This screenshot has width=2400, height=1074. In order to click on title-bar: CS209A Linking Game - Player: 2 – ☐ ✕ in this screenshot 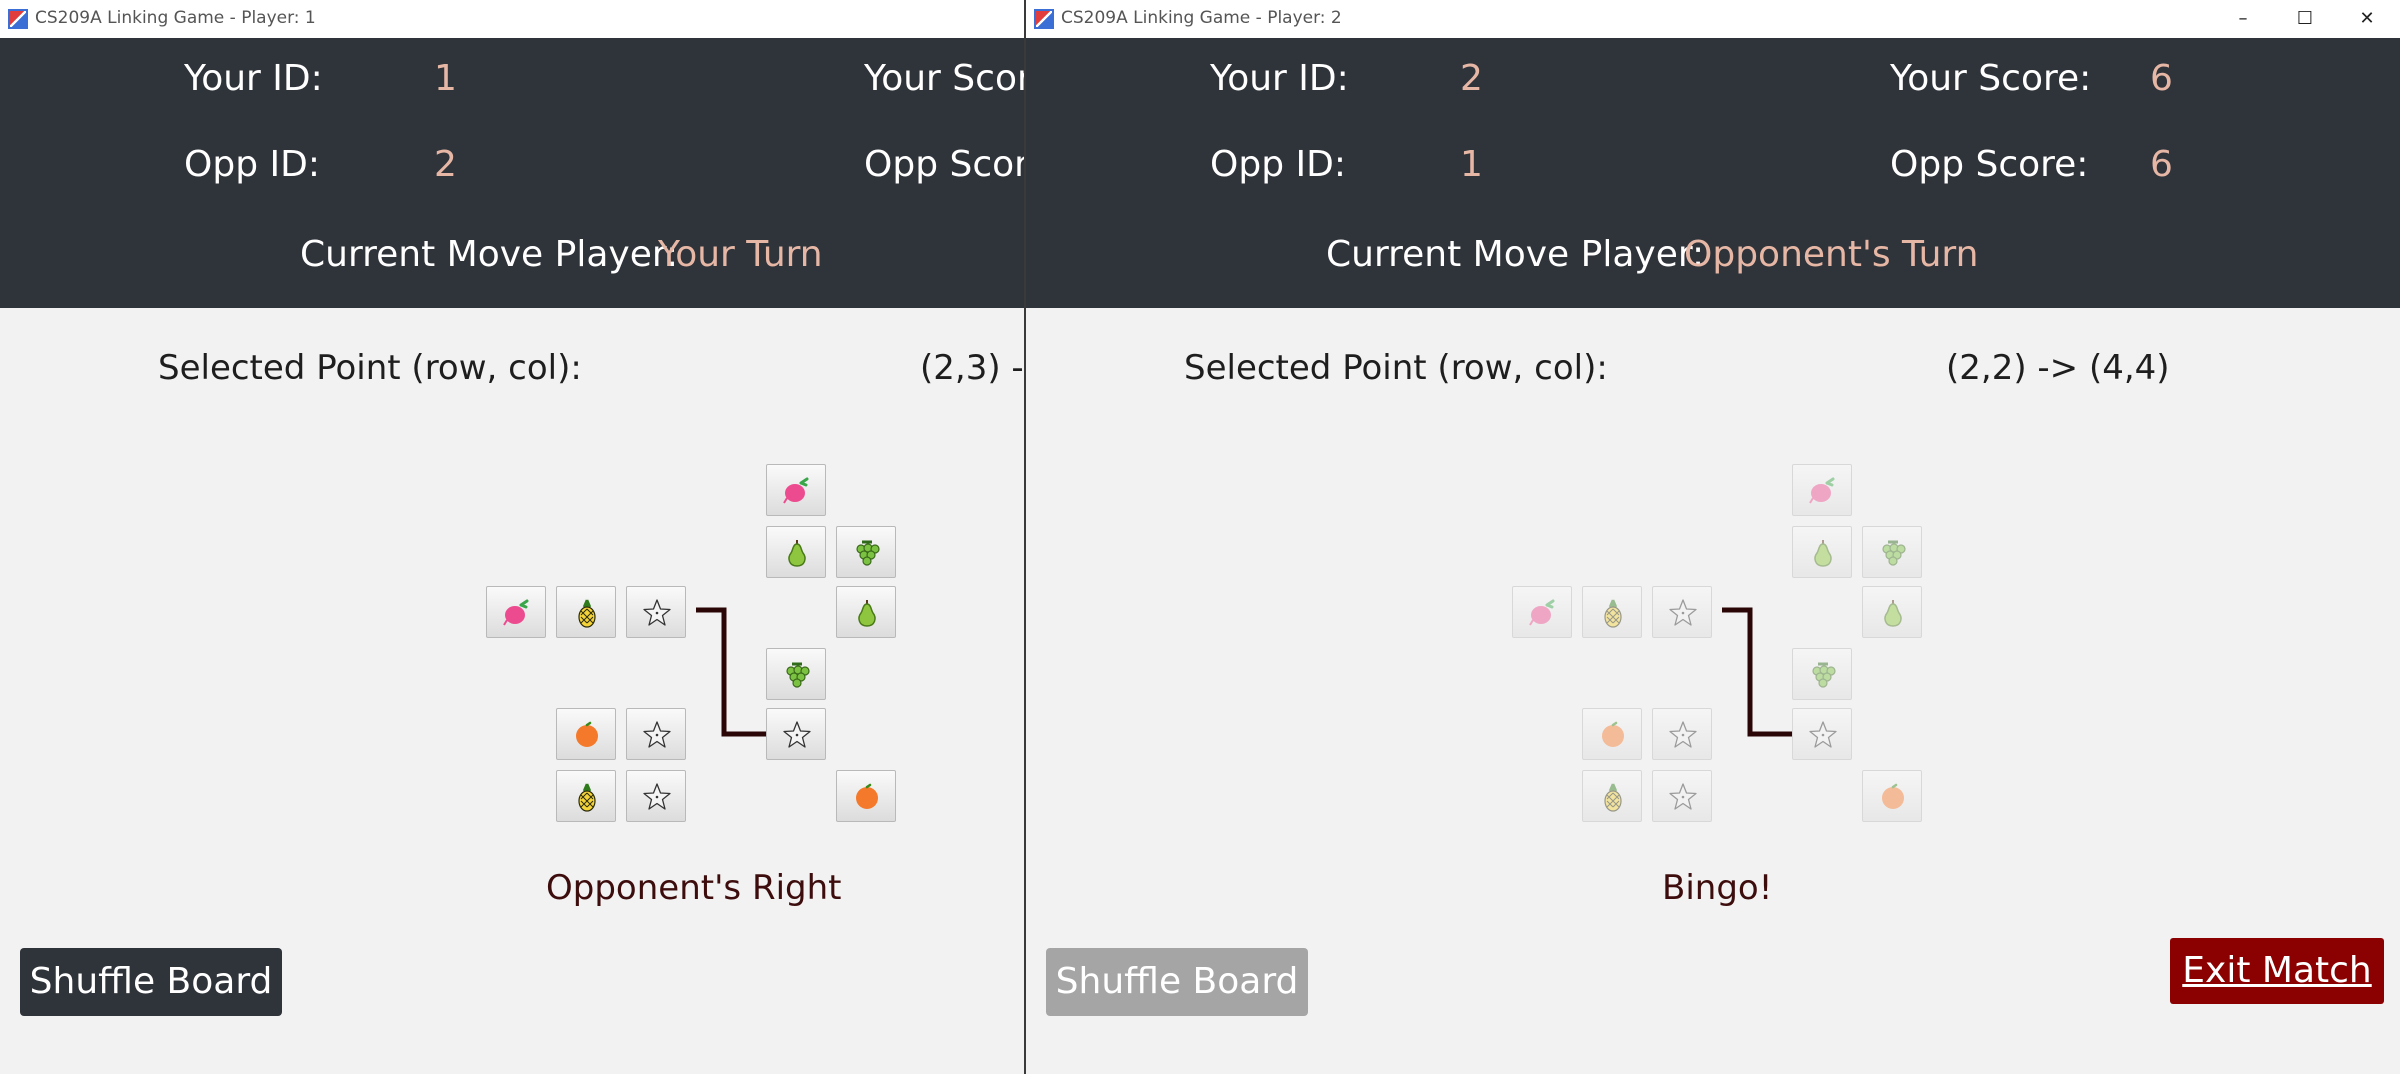, I will do `click(1713, 19)`.